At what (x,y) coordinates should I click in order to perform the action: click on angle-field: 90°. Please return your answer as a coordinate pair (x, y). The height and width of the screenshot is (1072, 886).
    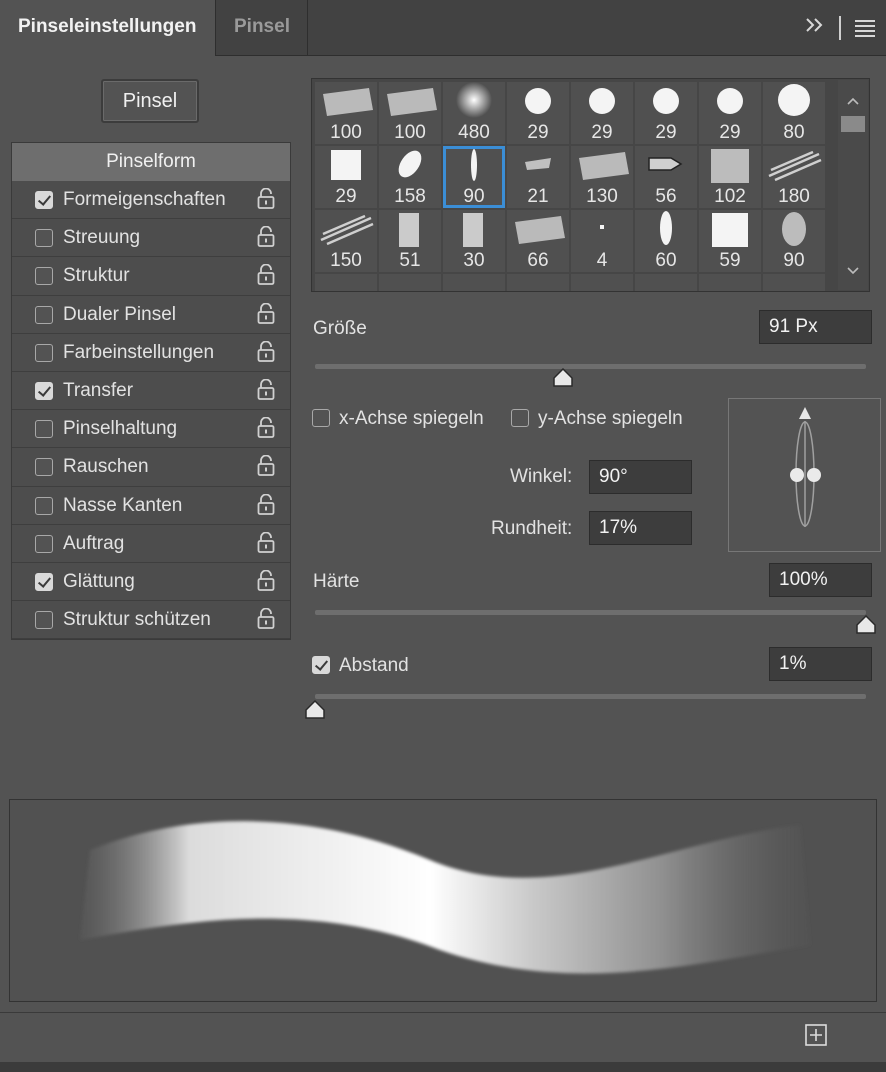
    Looking at the image, I should click on (640, 477).